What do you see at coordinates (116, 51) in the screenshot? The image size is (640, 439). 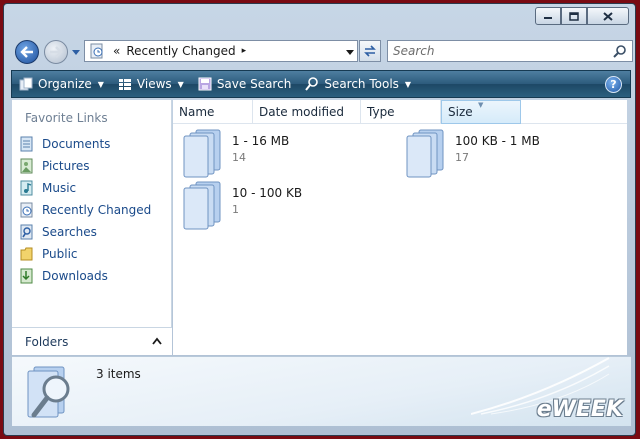 I see `address-overflow-chevron: «` at bounding box center [116, 51].